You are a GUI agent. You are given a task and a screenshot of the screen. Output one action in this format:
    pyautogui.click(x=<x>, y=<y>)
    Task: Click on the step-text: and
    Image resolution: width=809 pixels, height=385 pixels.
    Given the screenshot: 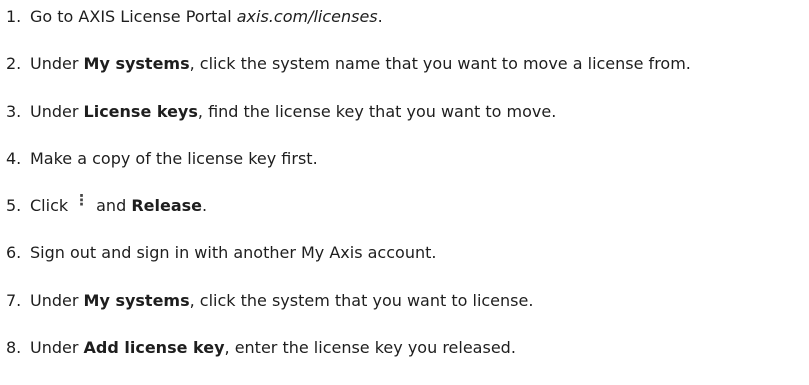 What is the action you would take?
    pyautogui.click(x=114, y=206)
    